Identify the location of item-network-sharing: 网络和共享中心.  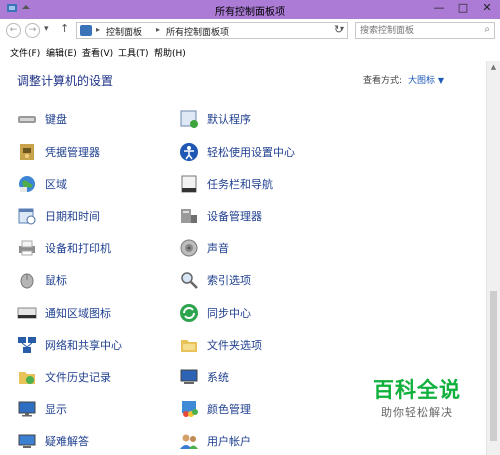
(69, 345).